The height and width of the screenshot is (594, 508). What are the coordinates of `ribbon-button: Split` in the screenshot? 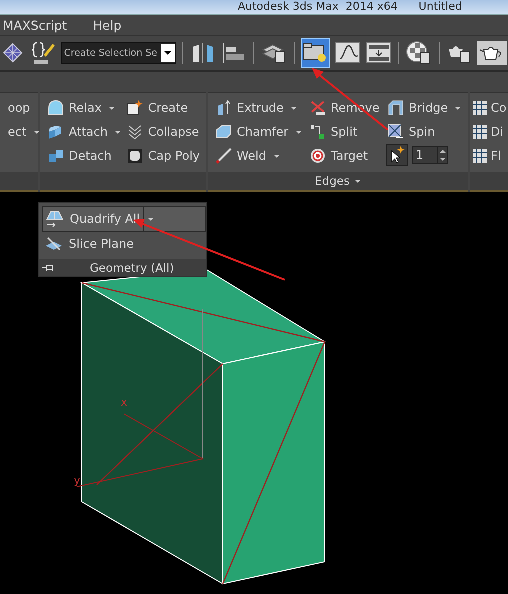 It's located at (347, 132).